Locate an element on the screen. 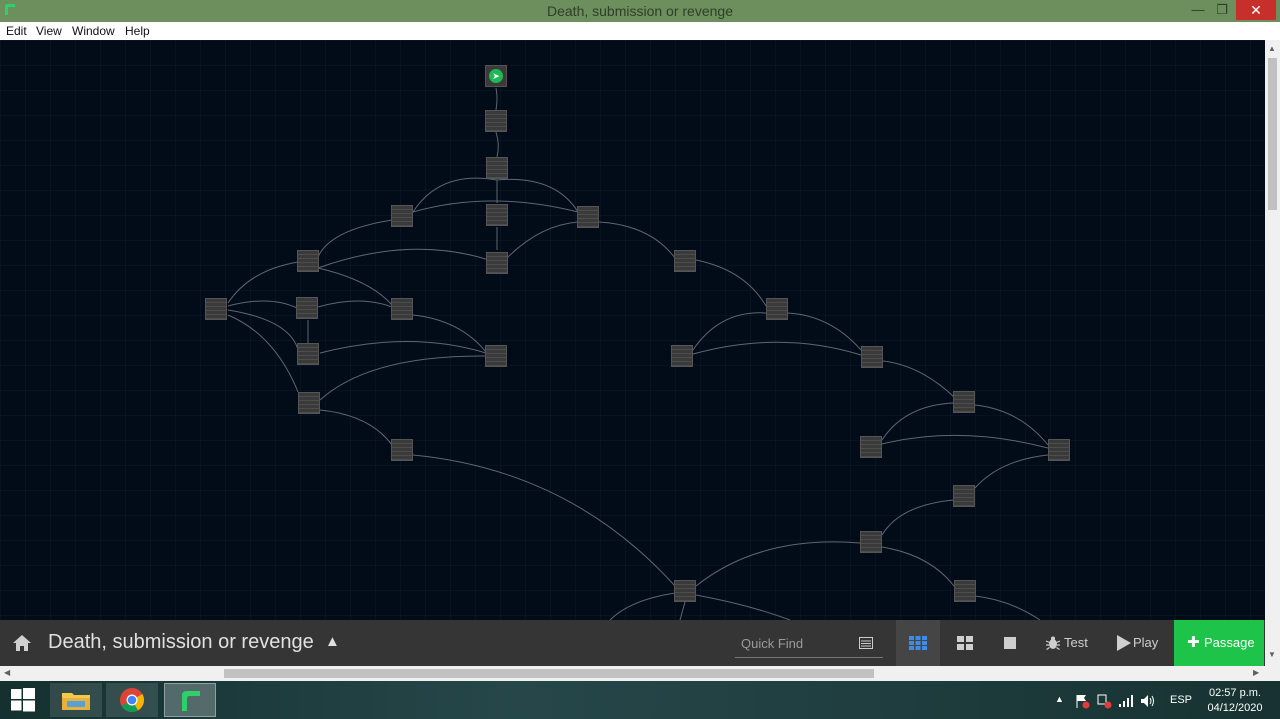 This screenshot has height=719, width=1280. grid-large-icon is located at coordinates (965, 643).